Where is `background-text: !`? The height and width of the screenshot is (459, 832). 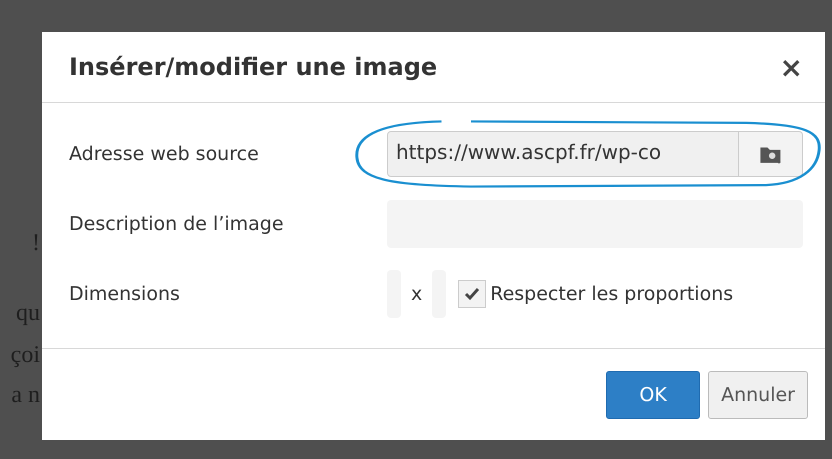 background-text: ! is located at coordinates (36, 243).